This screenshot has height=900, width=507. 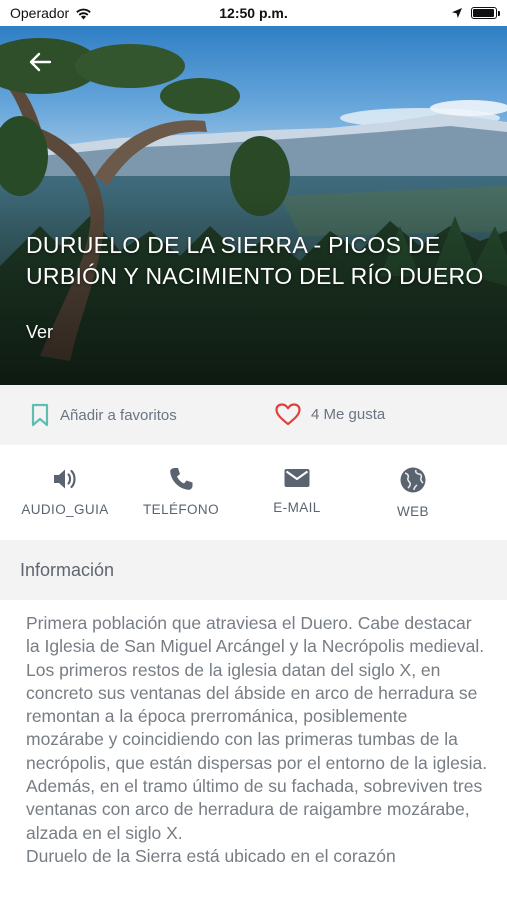 I want to click on add-favorite-label: Añadir a favoritos, so click(x=118, y=415).